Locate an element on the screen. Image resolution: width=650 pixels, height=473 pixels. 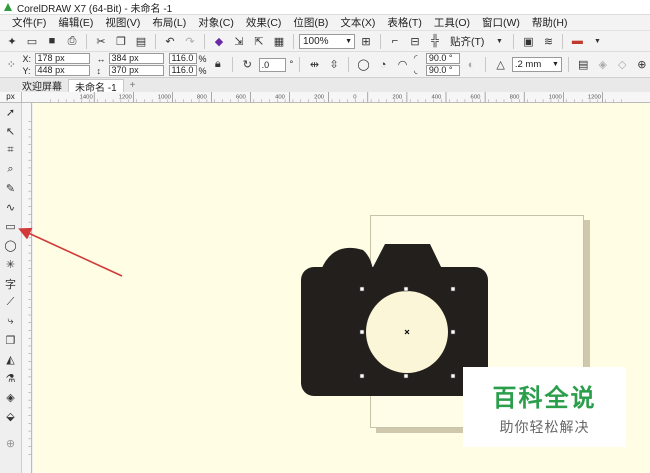
rectangle-tool-icon: ▭ is located at coordinates (11, 226).